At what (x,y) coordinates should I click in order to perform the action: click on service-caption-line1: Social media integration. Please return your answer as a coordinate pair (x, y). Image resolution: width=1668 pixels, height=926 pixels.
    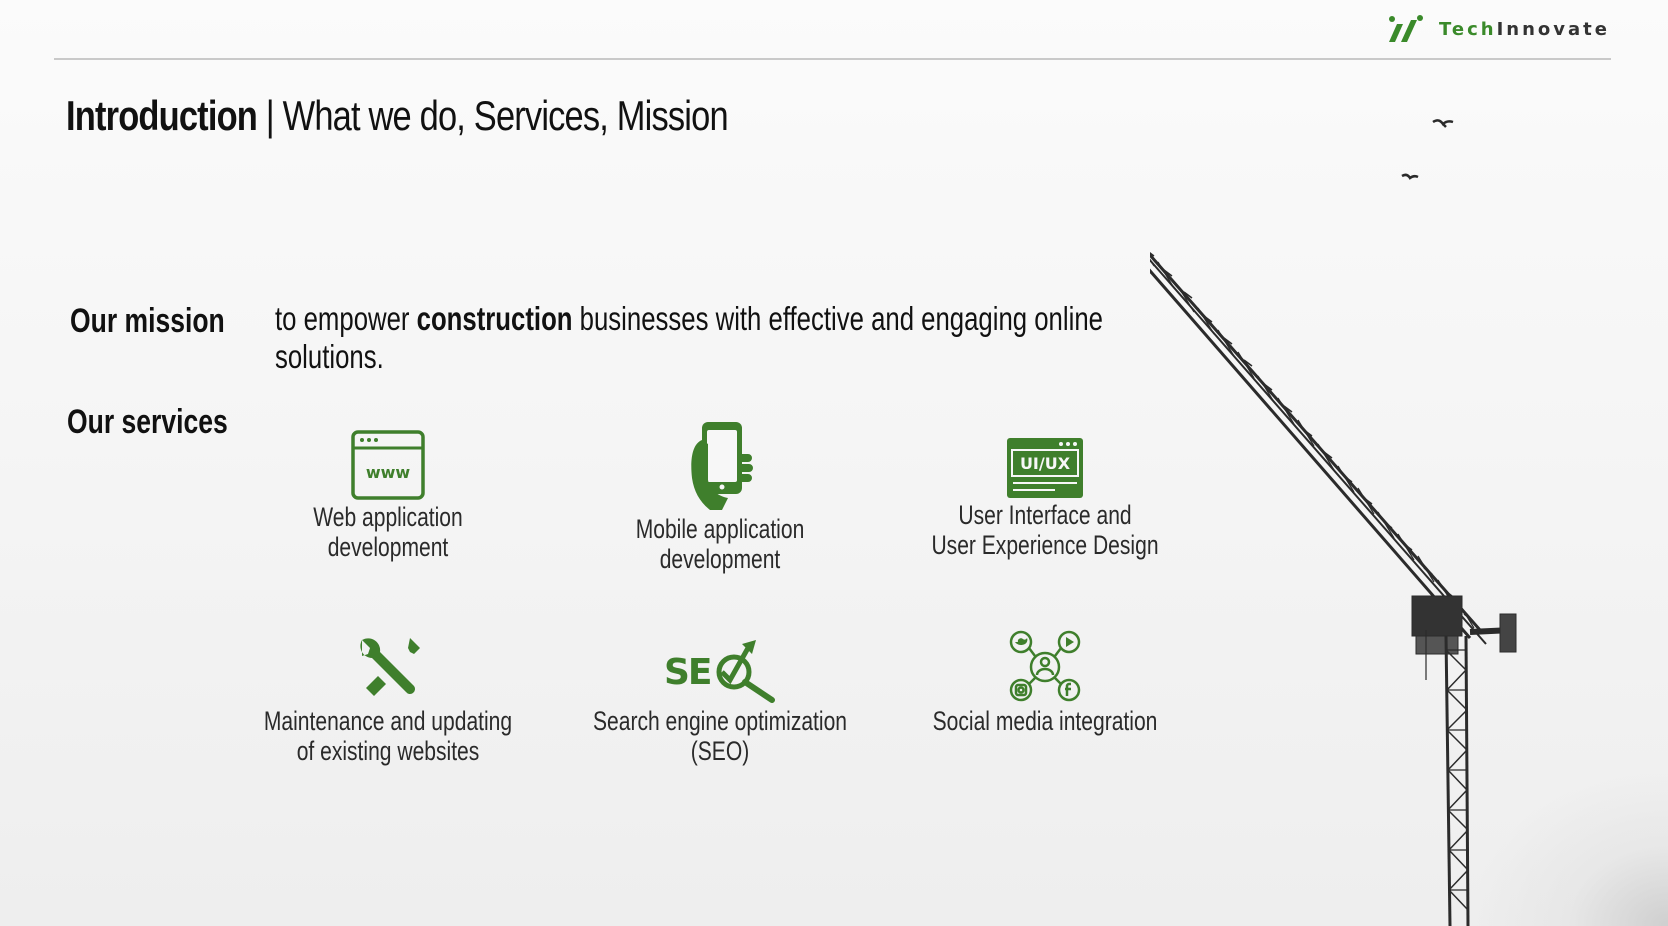
    Looking at the image, I should click on (1045, 721).